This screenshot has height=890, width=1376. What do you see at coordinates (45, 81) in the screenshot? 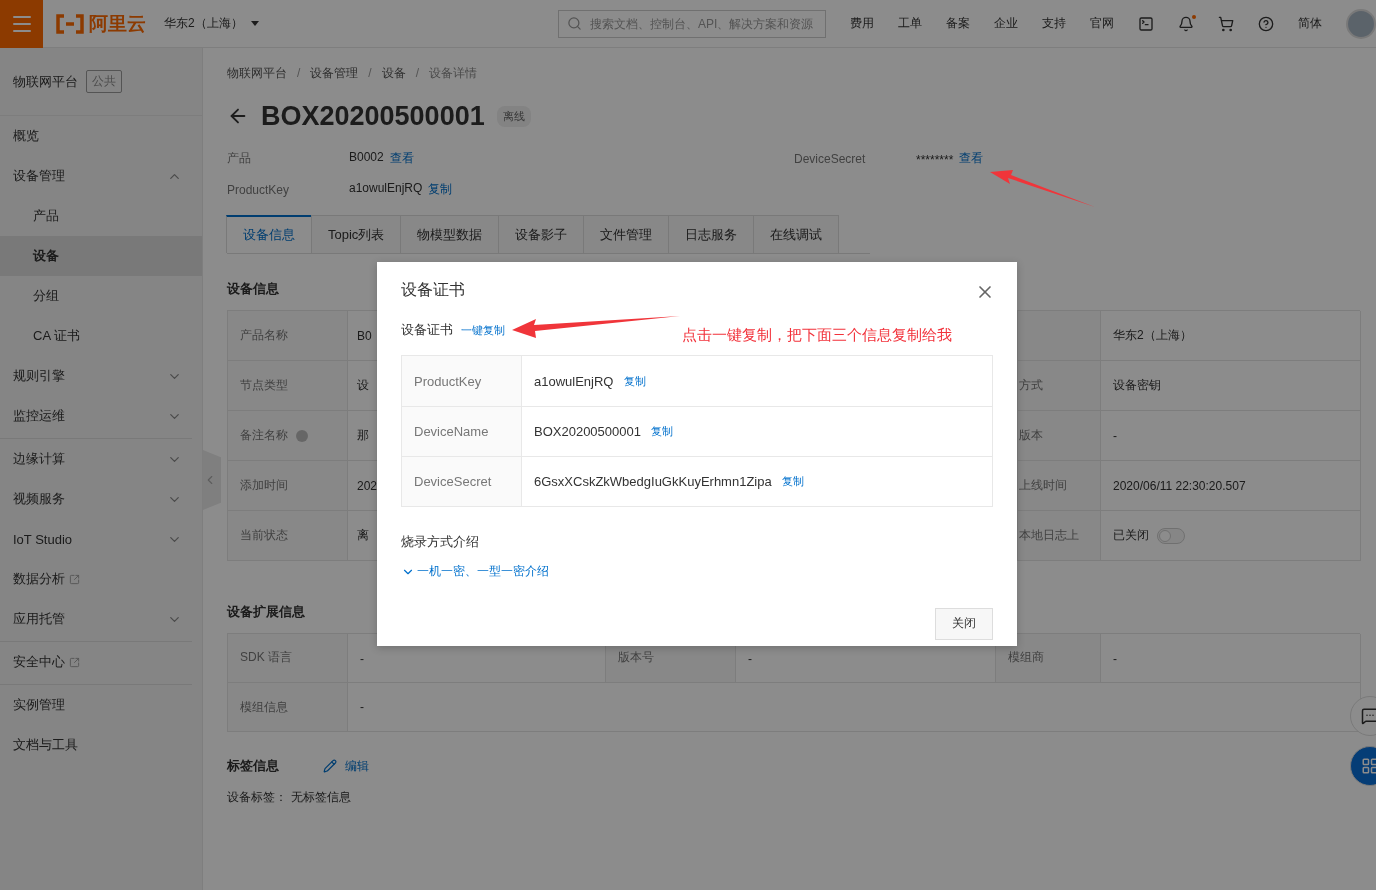
I see `sidebar-title: 物联网平台` at bounding box center [45, 81].